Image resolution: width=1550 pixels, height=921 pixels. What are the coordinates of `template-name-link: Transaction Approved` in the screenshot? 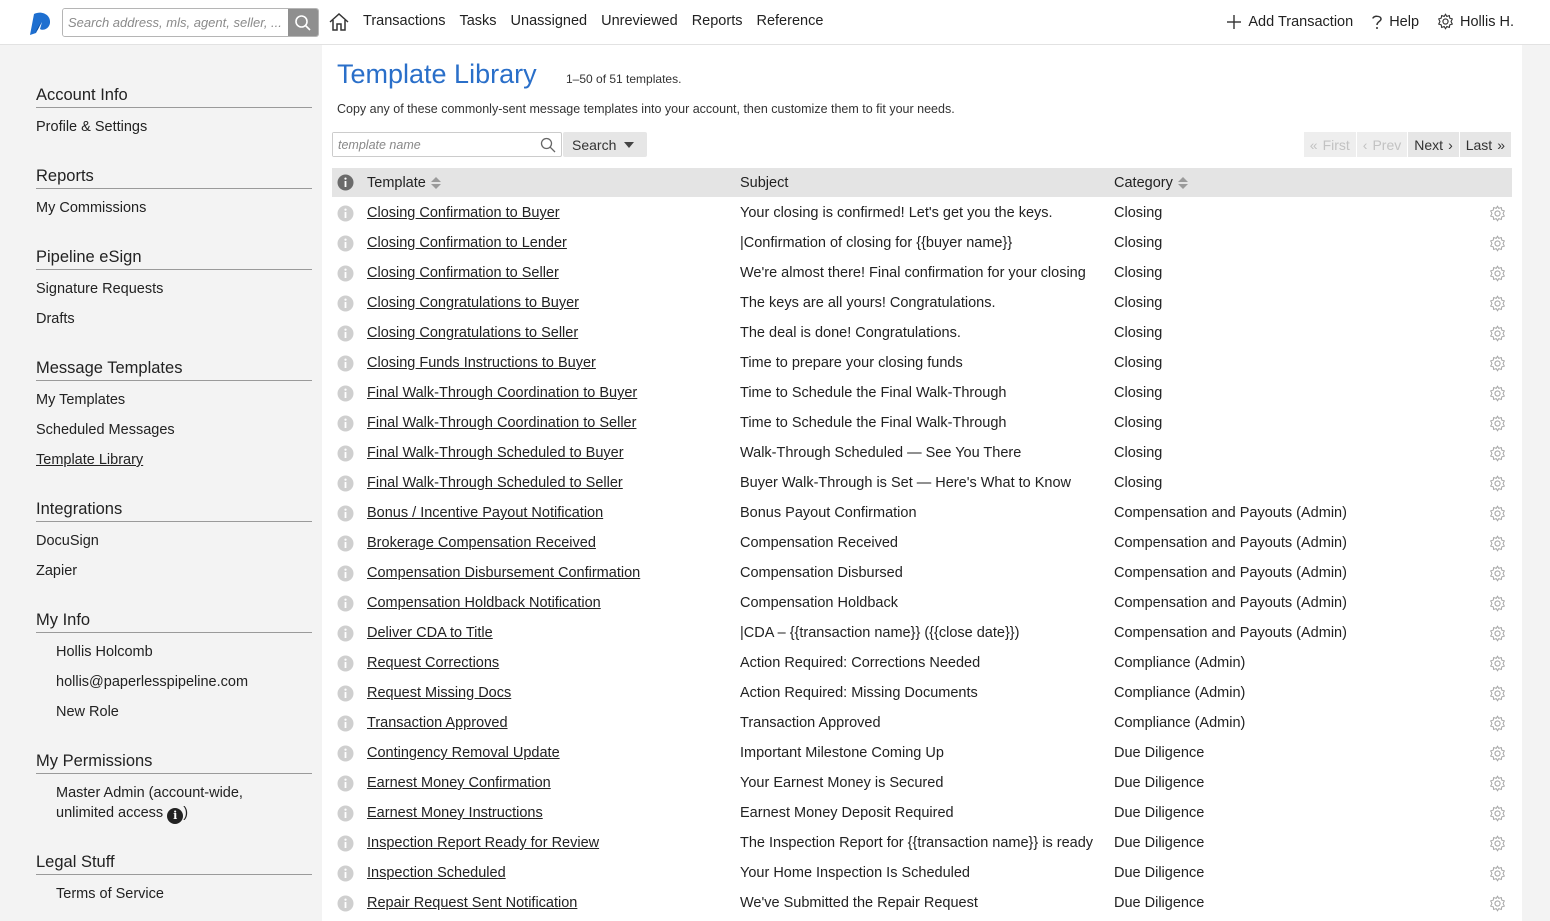 It's located at (547, 723).